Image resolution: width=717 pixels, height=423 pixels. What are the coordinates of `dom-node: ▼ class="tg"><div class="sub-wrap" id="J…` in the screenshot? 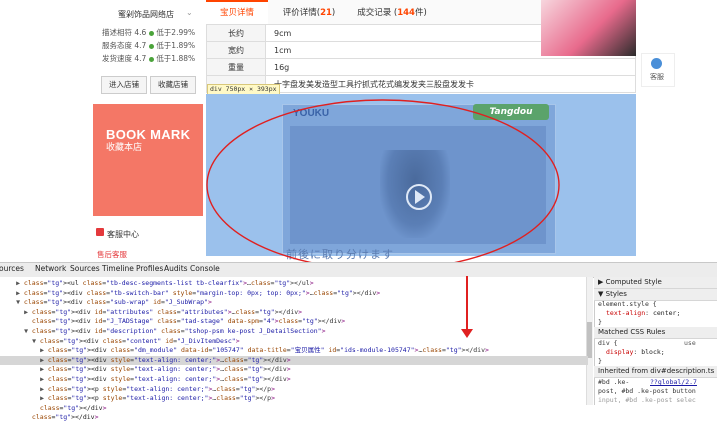 It's located at (294, 303).